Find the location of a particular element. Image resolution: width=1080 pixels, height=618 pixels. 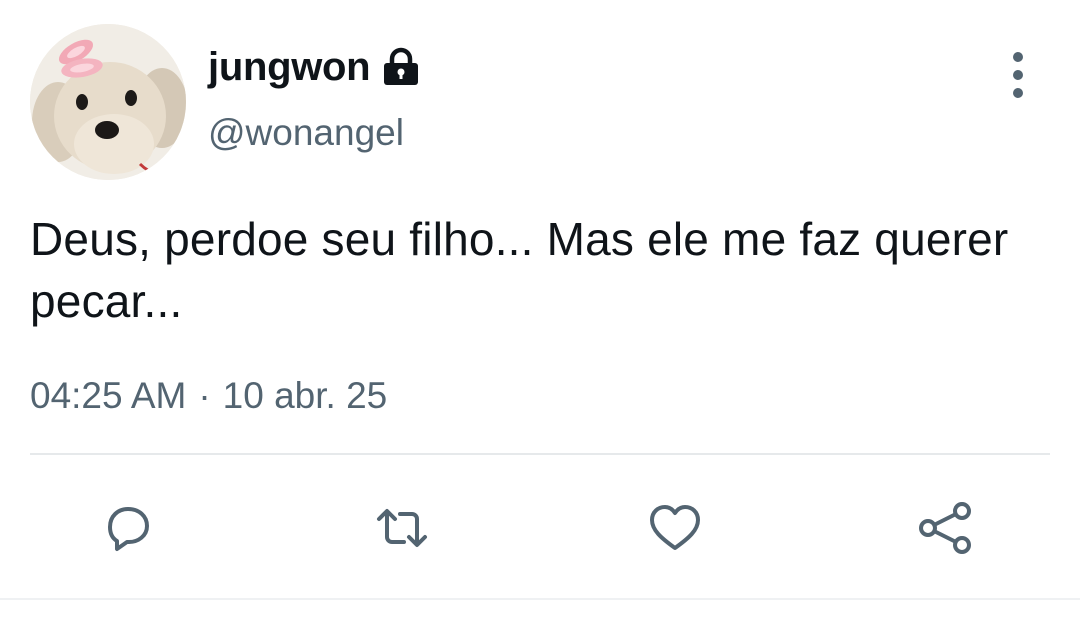

tweet-timestamp: 04:25 AM · 10 abr. 25 is located at coordinates (208, 396).